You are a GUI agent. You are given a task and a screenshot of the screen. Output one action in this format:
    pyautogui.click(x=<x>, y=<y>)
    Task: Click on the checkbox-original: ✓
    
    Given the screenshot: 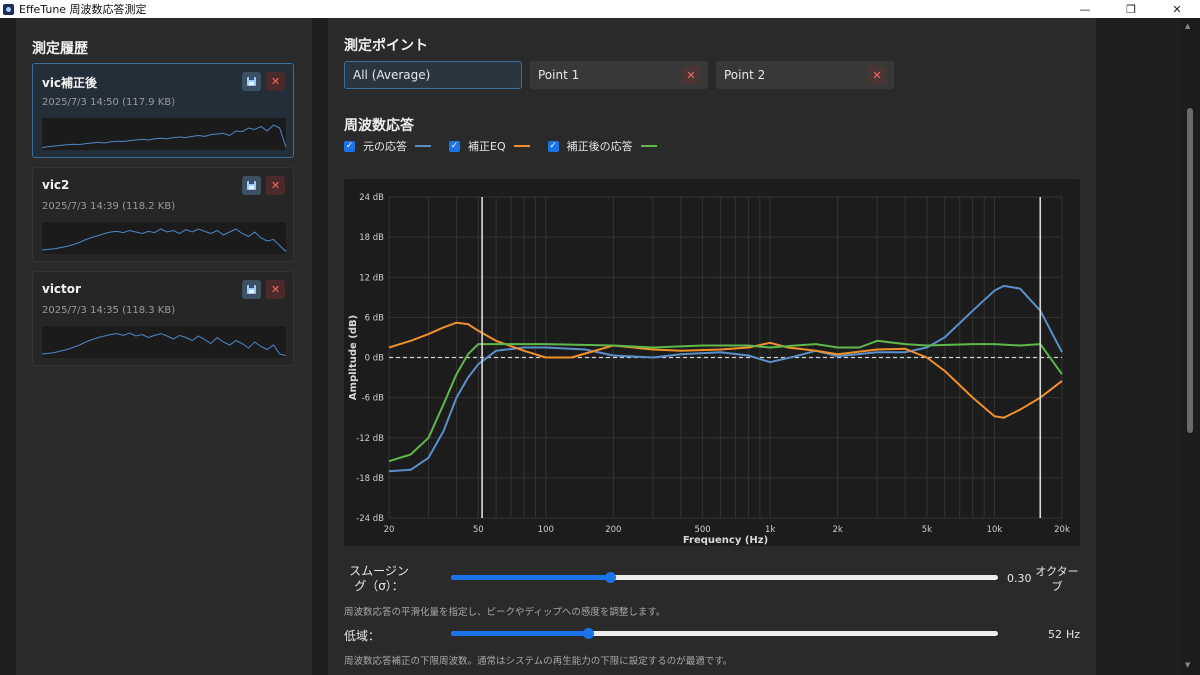 What is the action you would take?
    pyautogui.click(x=349, y=146)
    